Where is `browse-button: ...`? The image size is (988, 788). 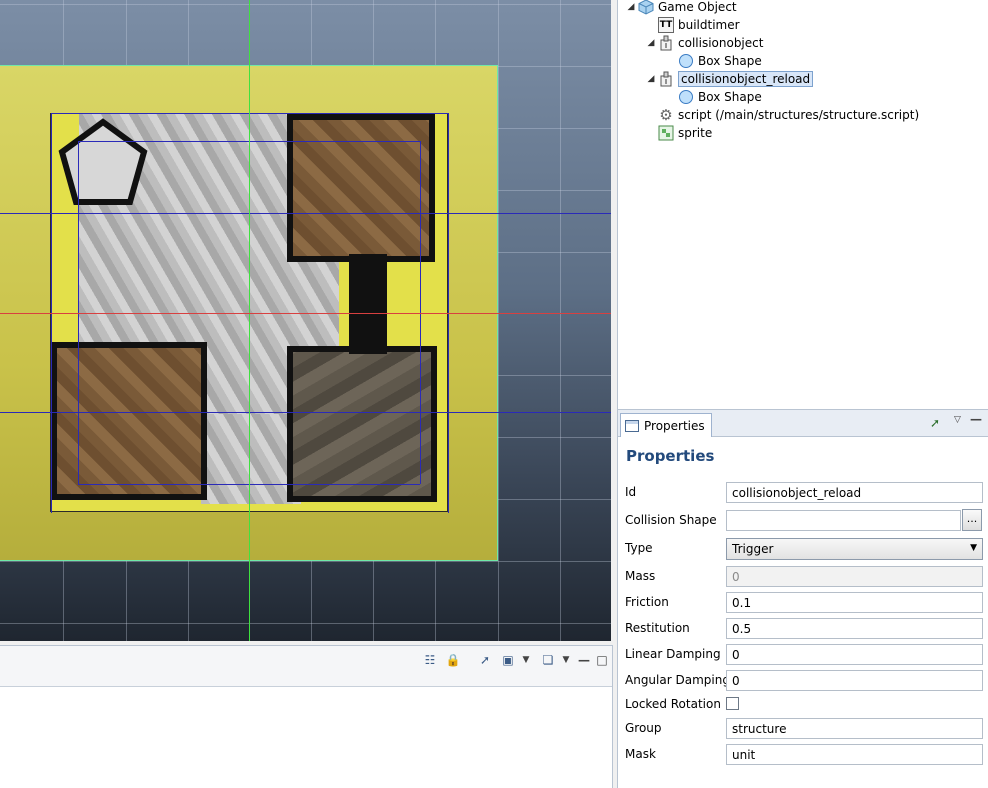
browse-button: ... is located at coordinates (972, 520).